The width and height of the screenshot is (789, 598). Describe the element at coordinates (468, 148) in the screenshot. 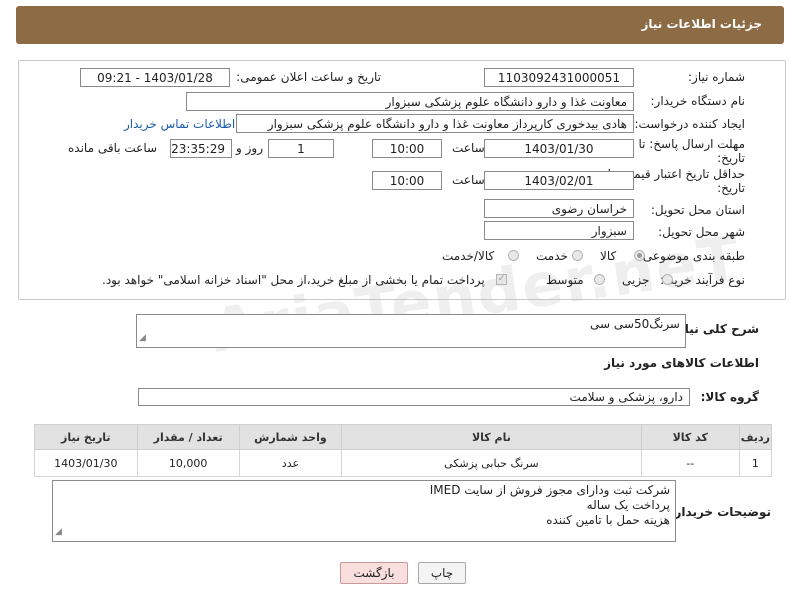

I see `deadline-time-label: ساعت` at that location.